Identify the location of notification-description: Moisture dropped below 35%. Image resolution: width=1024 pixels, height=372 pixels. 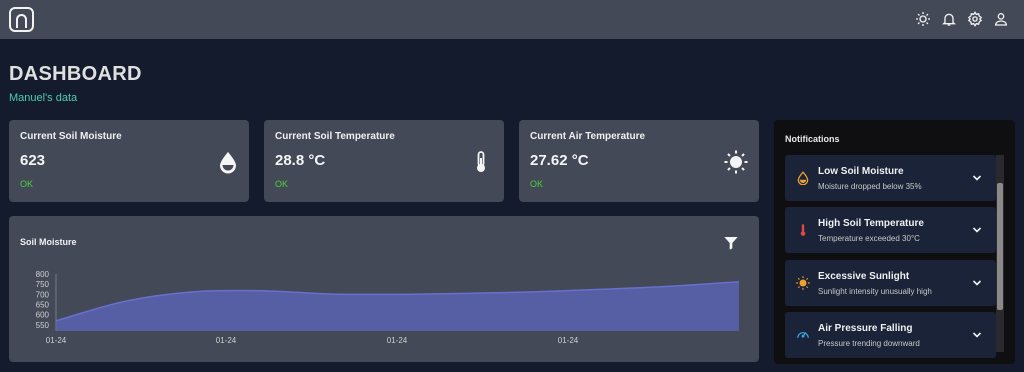
(870, 186).